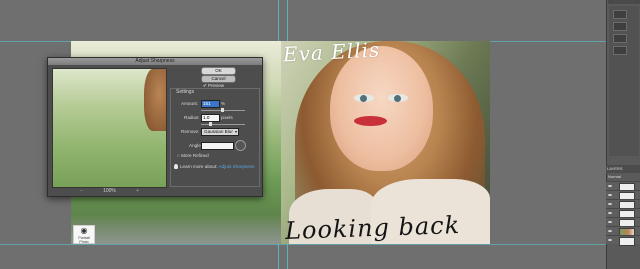 The height and width of the screenshot is (269, 640). What do you see at coordinates (624, 81) in the screenshot?
I see `panel-tools` at bounding box center [624, 81].